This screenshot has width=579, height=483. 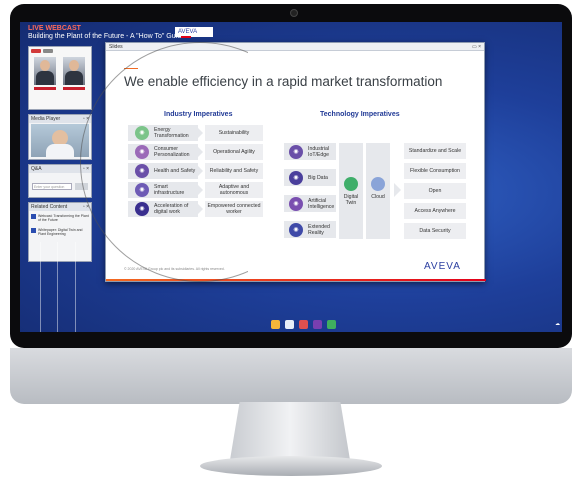 What do you see at coordinates (289, 324) in the screenshot?
I see `window-icon` at bounding box center [289, 324].